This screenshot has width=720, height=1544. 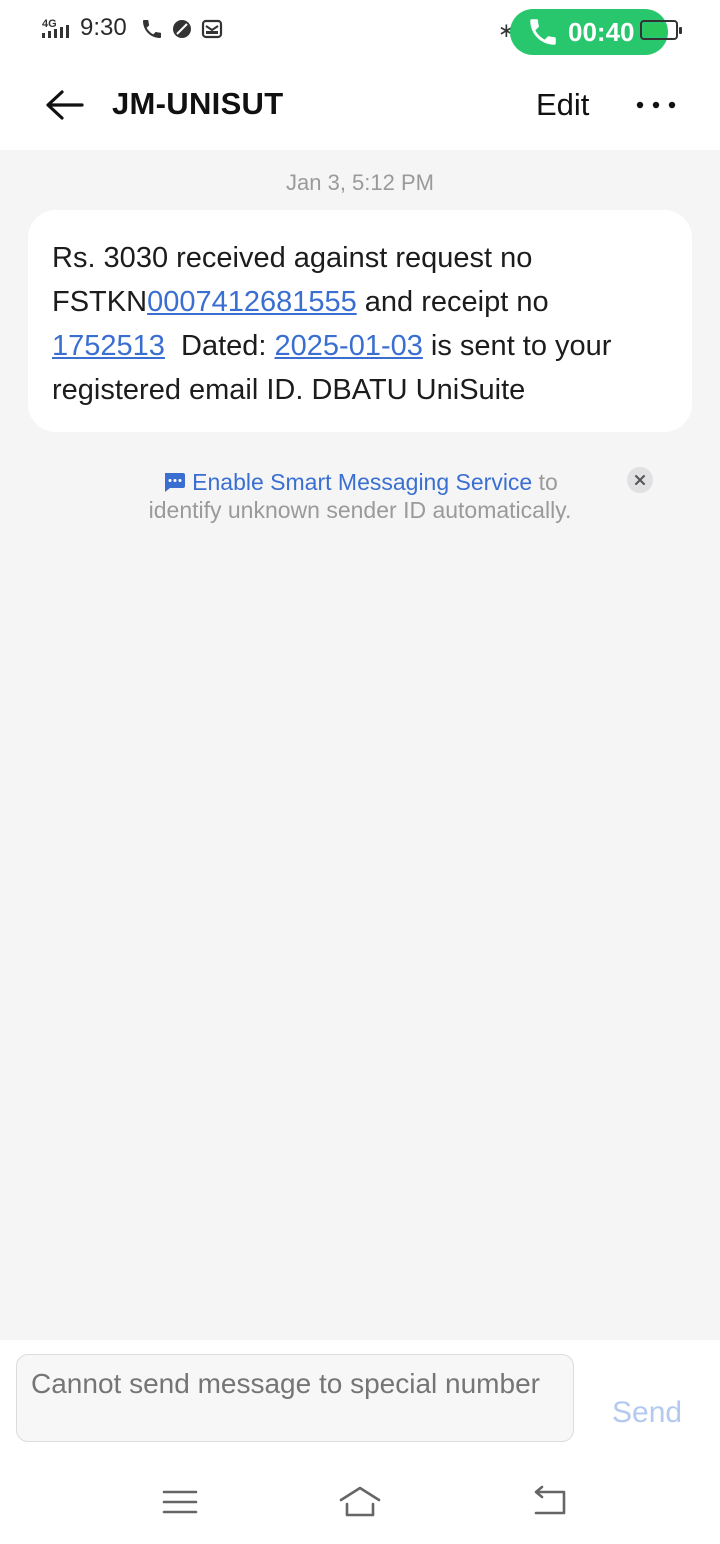 What do you see at coordinates (289, 390) in the screenshot?
I see `message-text: registered email ID. DBATU UniSuite` at bounding box center [289, 390].